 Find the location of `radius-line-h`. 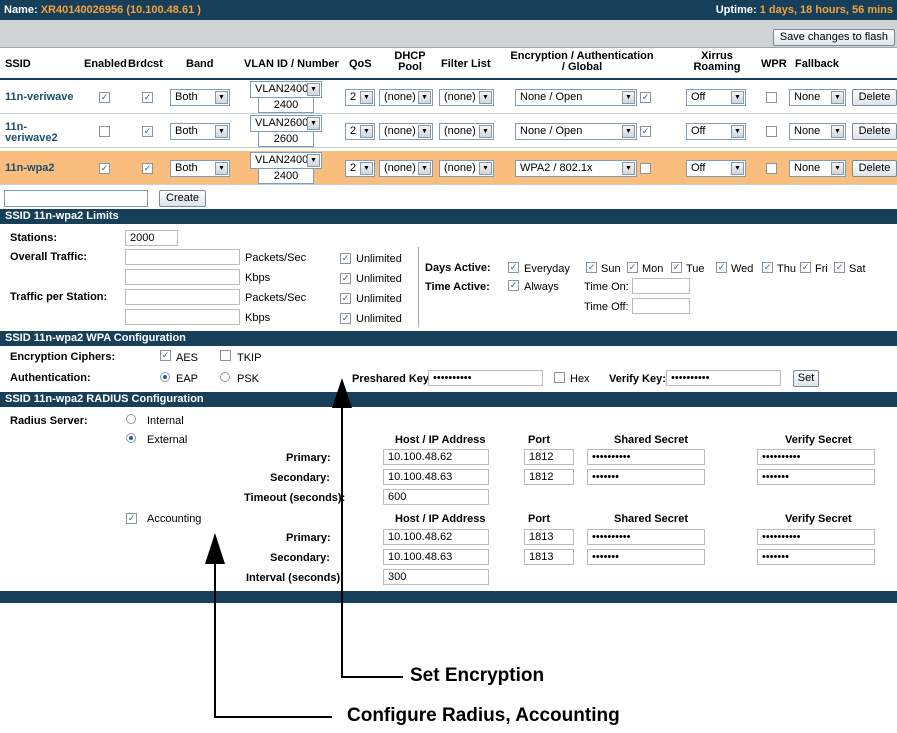

radius-line-h is located at coordinates (273, 717).